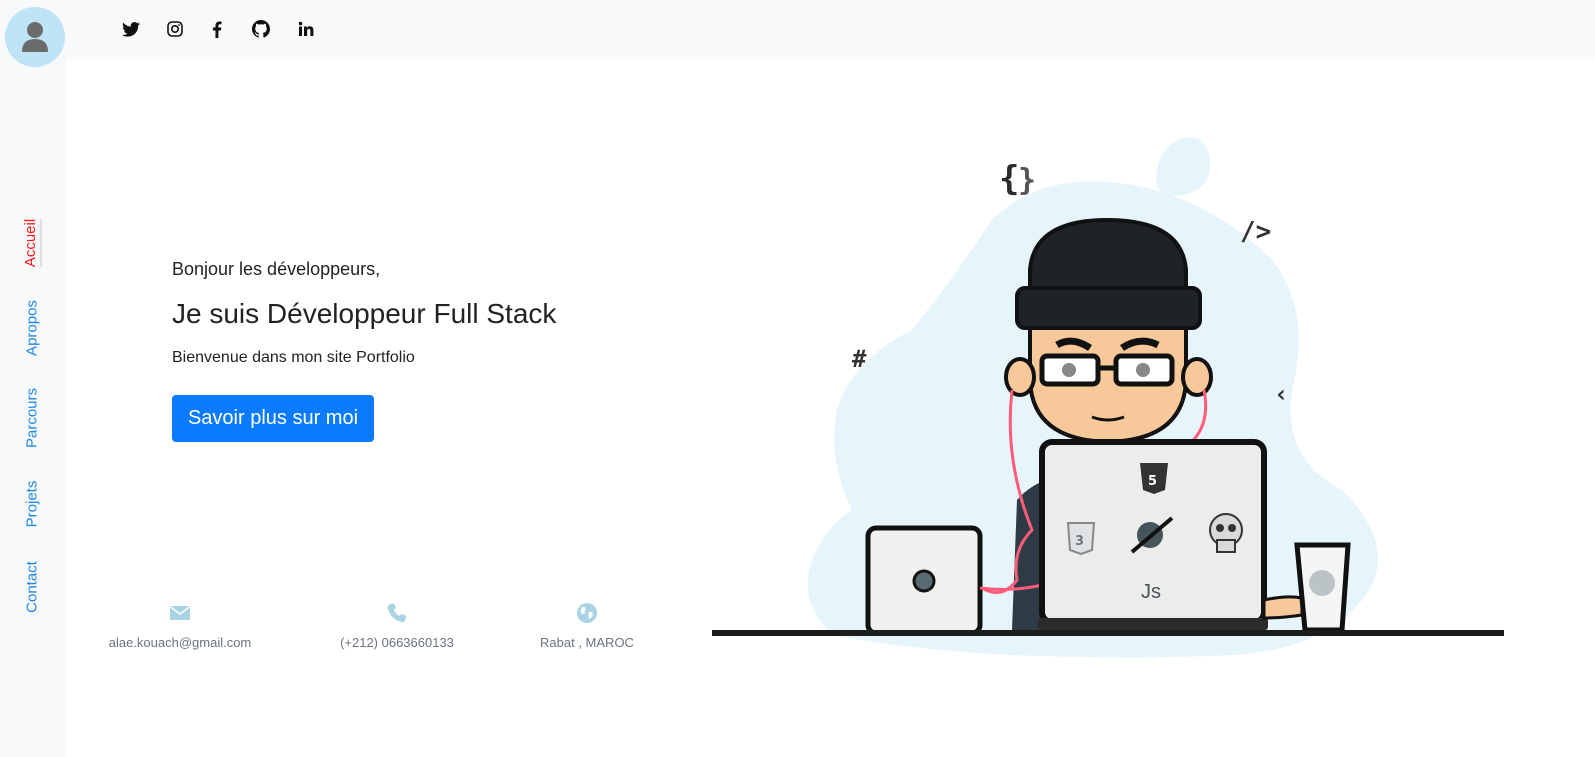  What do you see at coordinates (131, 29) in the screenshot?
I see `twitter-icon` at bounding box center [131, 29].